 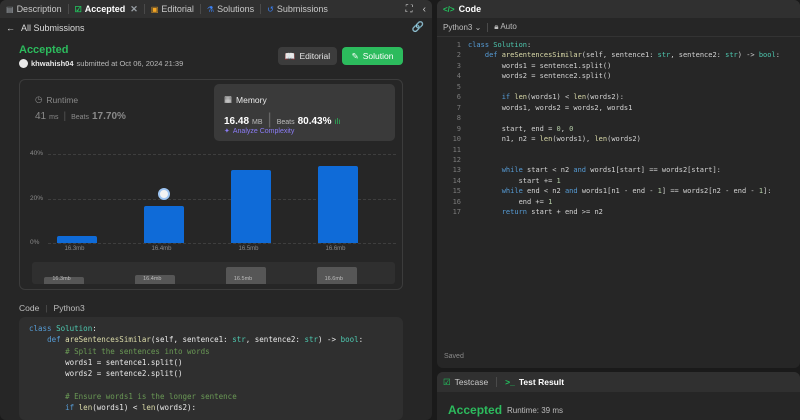 I want to click on distribution-overview: 16.3mb 16.4mb 16.5mb 16.6mb, so click(x=213, y=273).